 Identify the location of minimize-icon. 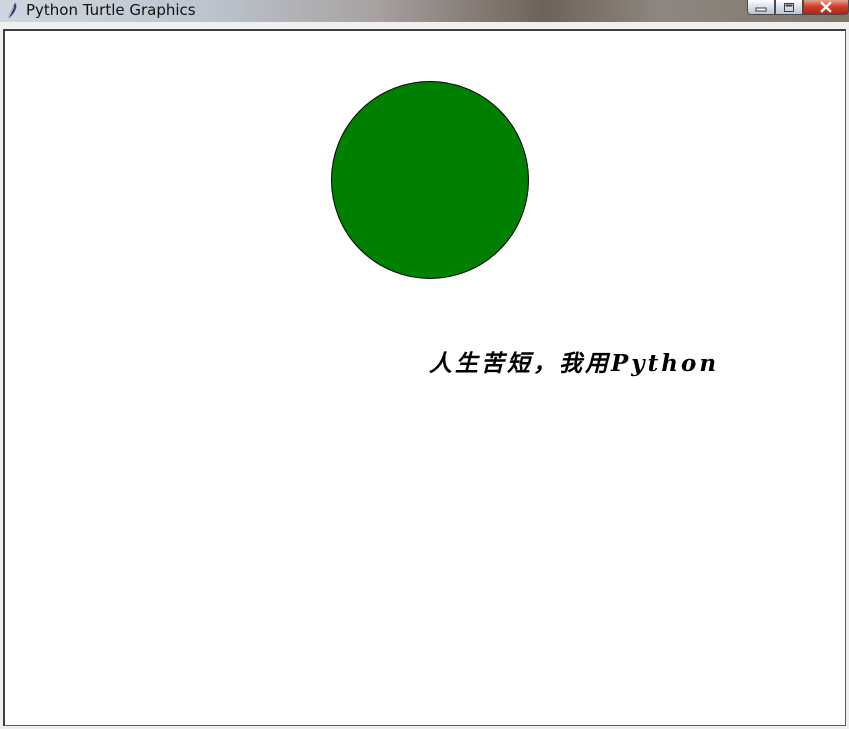
(761, 9).